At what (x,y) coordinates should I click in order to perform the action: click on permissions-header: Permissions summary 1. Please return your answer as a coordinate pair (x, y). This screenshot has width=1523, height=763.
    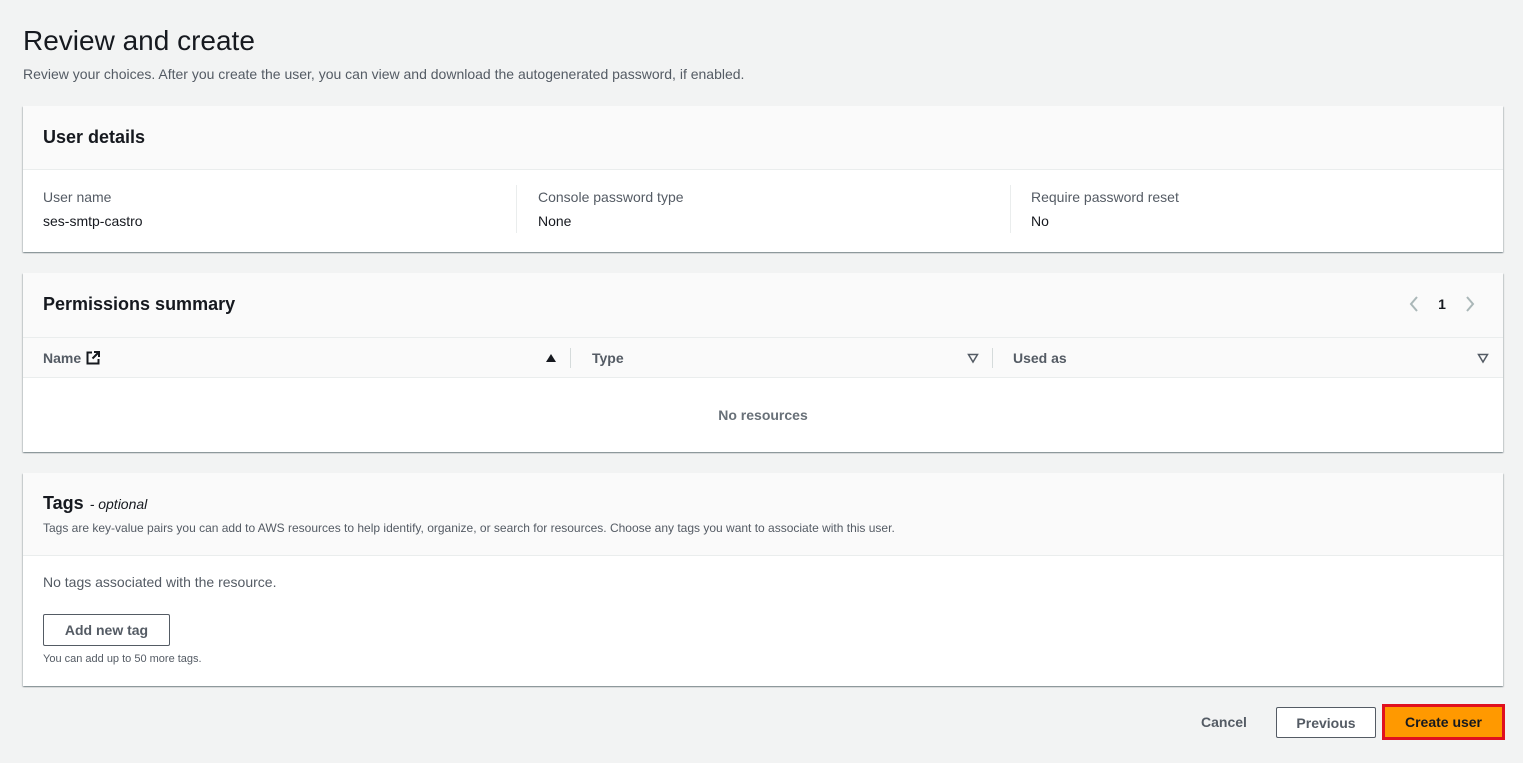
    Looking at the image, I should click on (763, 305).